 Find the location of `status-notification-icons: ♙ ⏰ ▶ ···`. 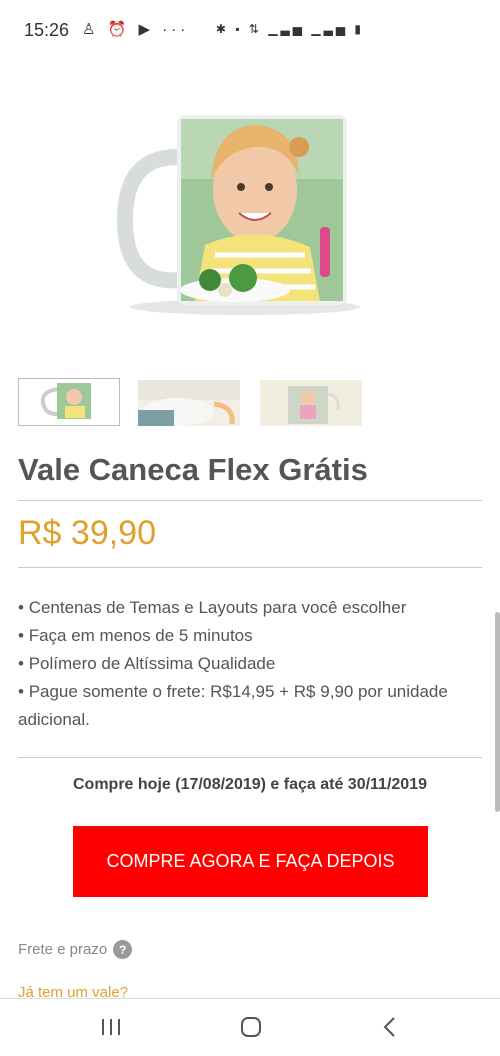

status-notification-icons: ♙ ⏰ ▶ ··· is located at coordinates (135, 29).